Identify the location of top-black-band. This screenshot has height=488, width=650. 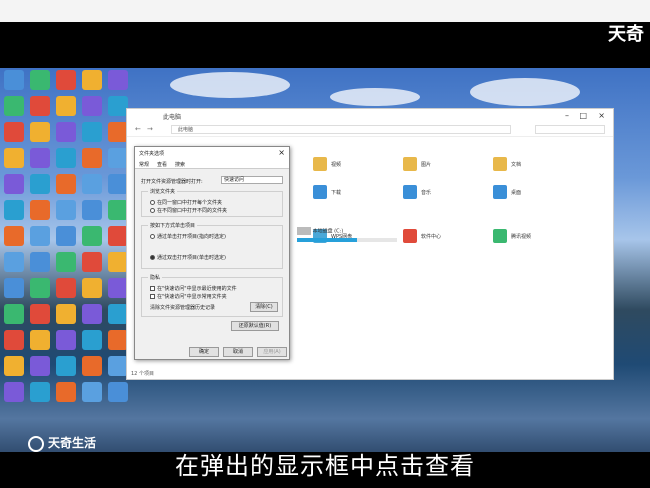
(325, 45).